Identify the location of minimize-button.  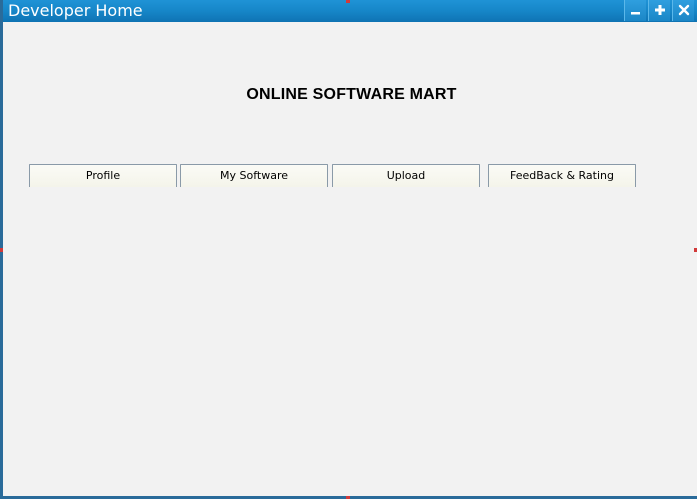
(635, 10).